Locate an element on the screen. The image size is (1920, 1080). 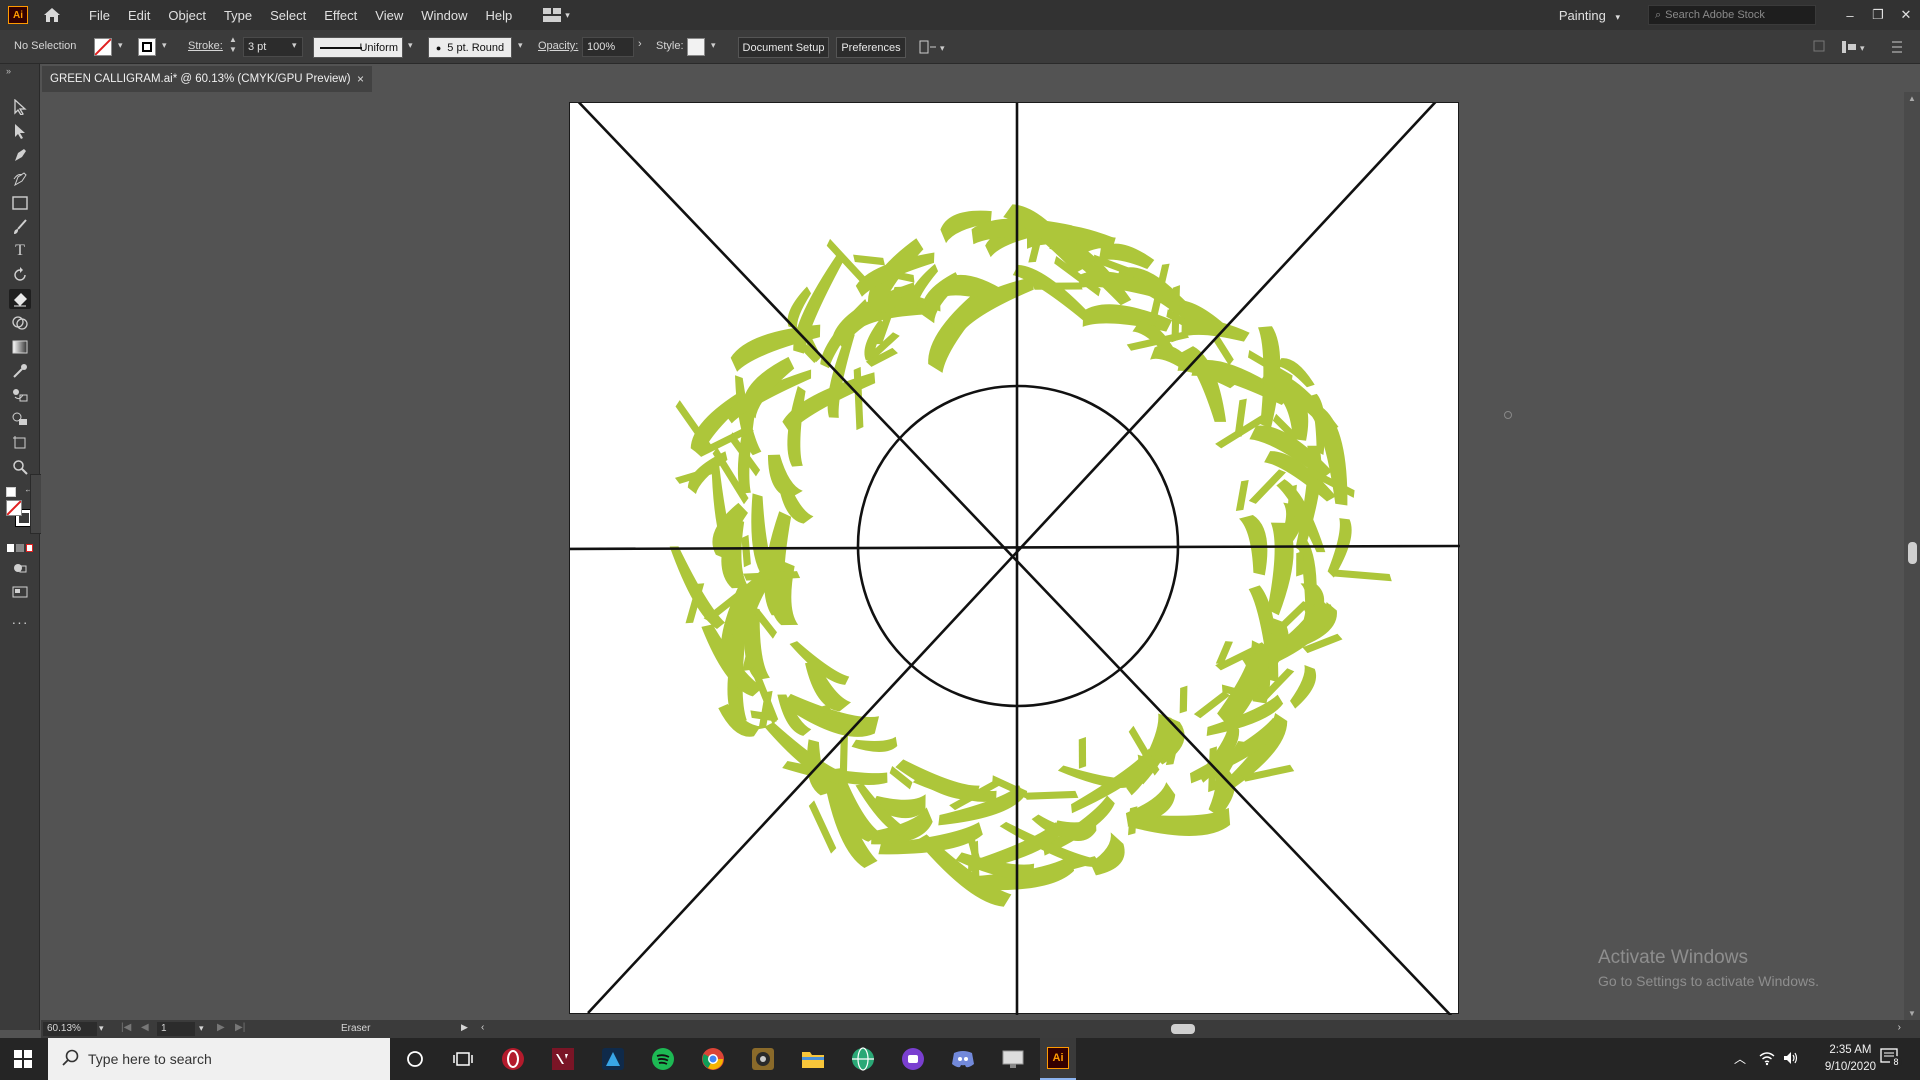
opacity-label: Opacity: is located at coordinates (558, 46).